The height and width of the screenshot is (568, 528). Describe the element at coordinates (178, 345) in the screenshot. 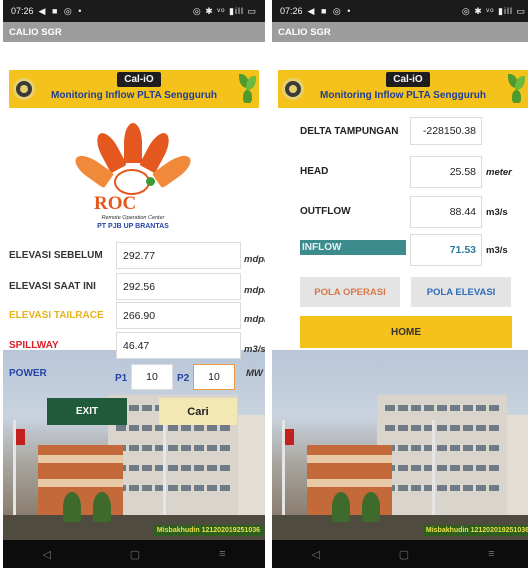

I see `input-spillway: 46.47` at that location.